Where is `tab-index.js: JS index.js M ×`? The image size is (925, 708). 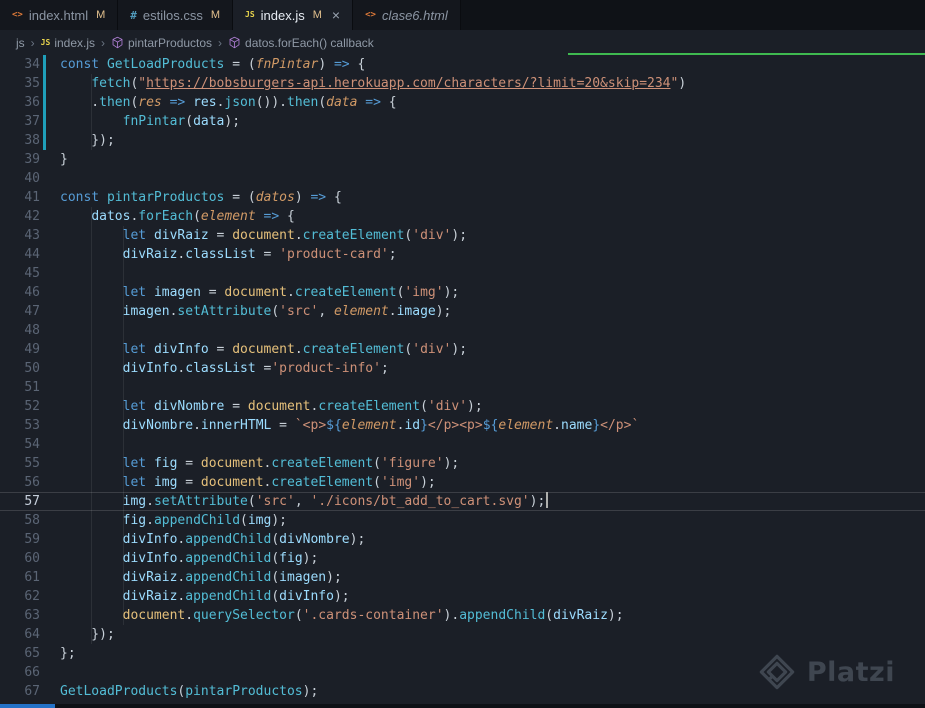
tab-index.js: JS index.js M × is located at coordinates (293, 15).